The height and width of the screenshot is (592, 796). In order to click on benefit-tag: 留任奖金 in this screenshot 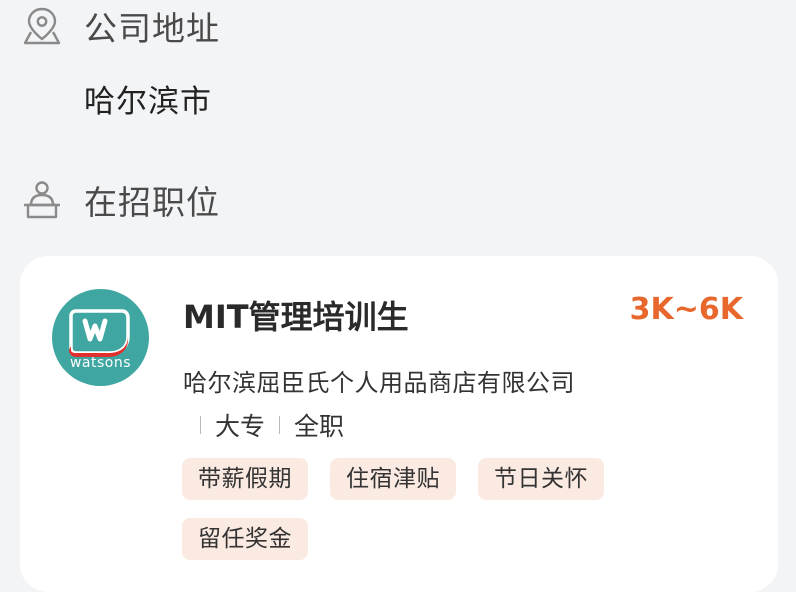, I will do `click(245, 539)`.